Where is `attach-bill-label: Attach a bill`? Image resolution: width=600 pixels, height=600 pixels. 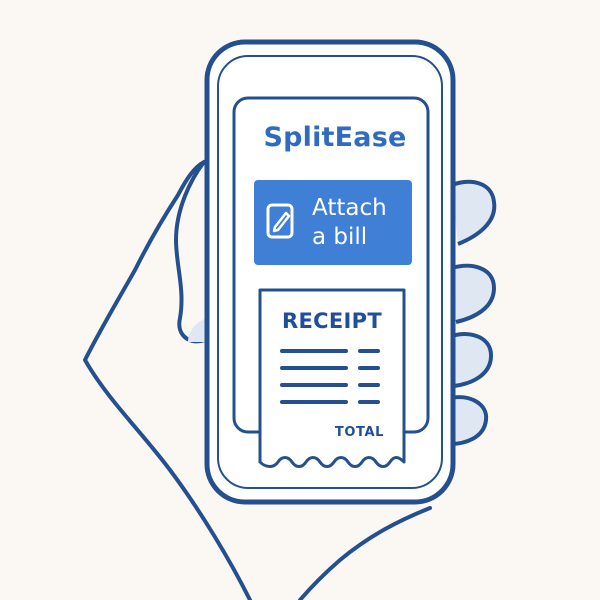
attach-bill-label: Attach a bill is located at coordinates (349, 222).